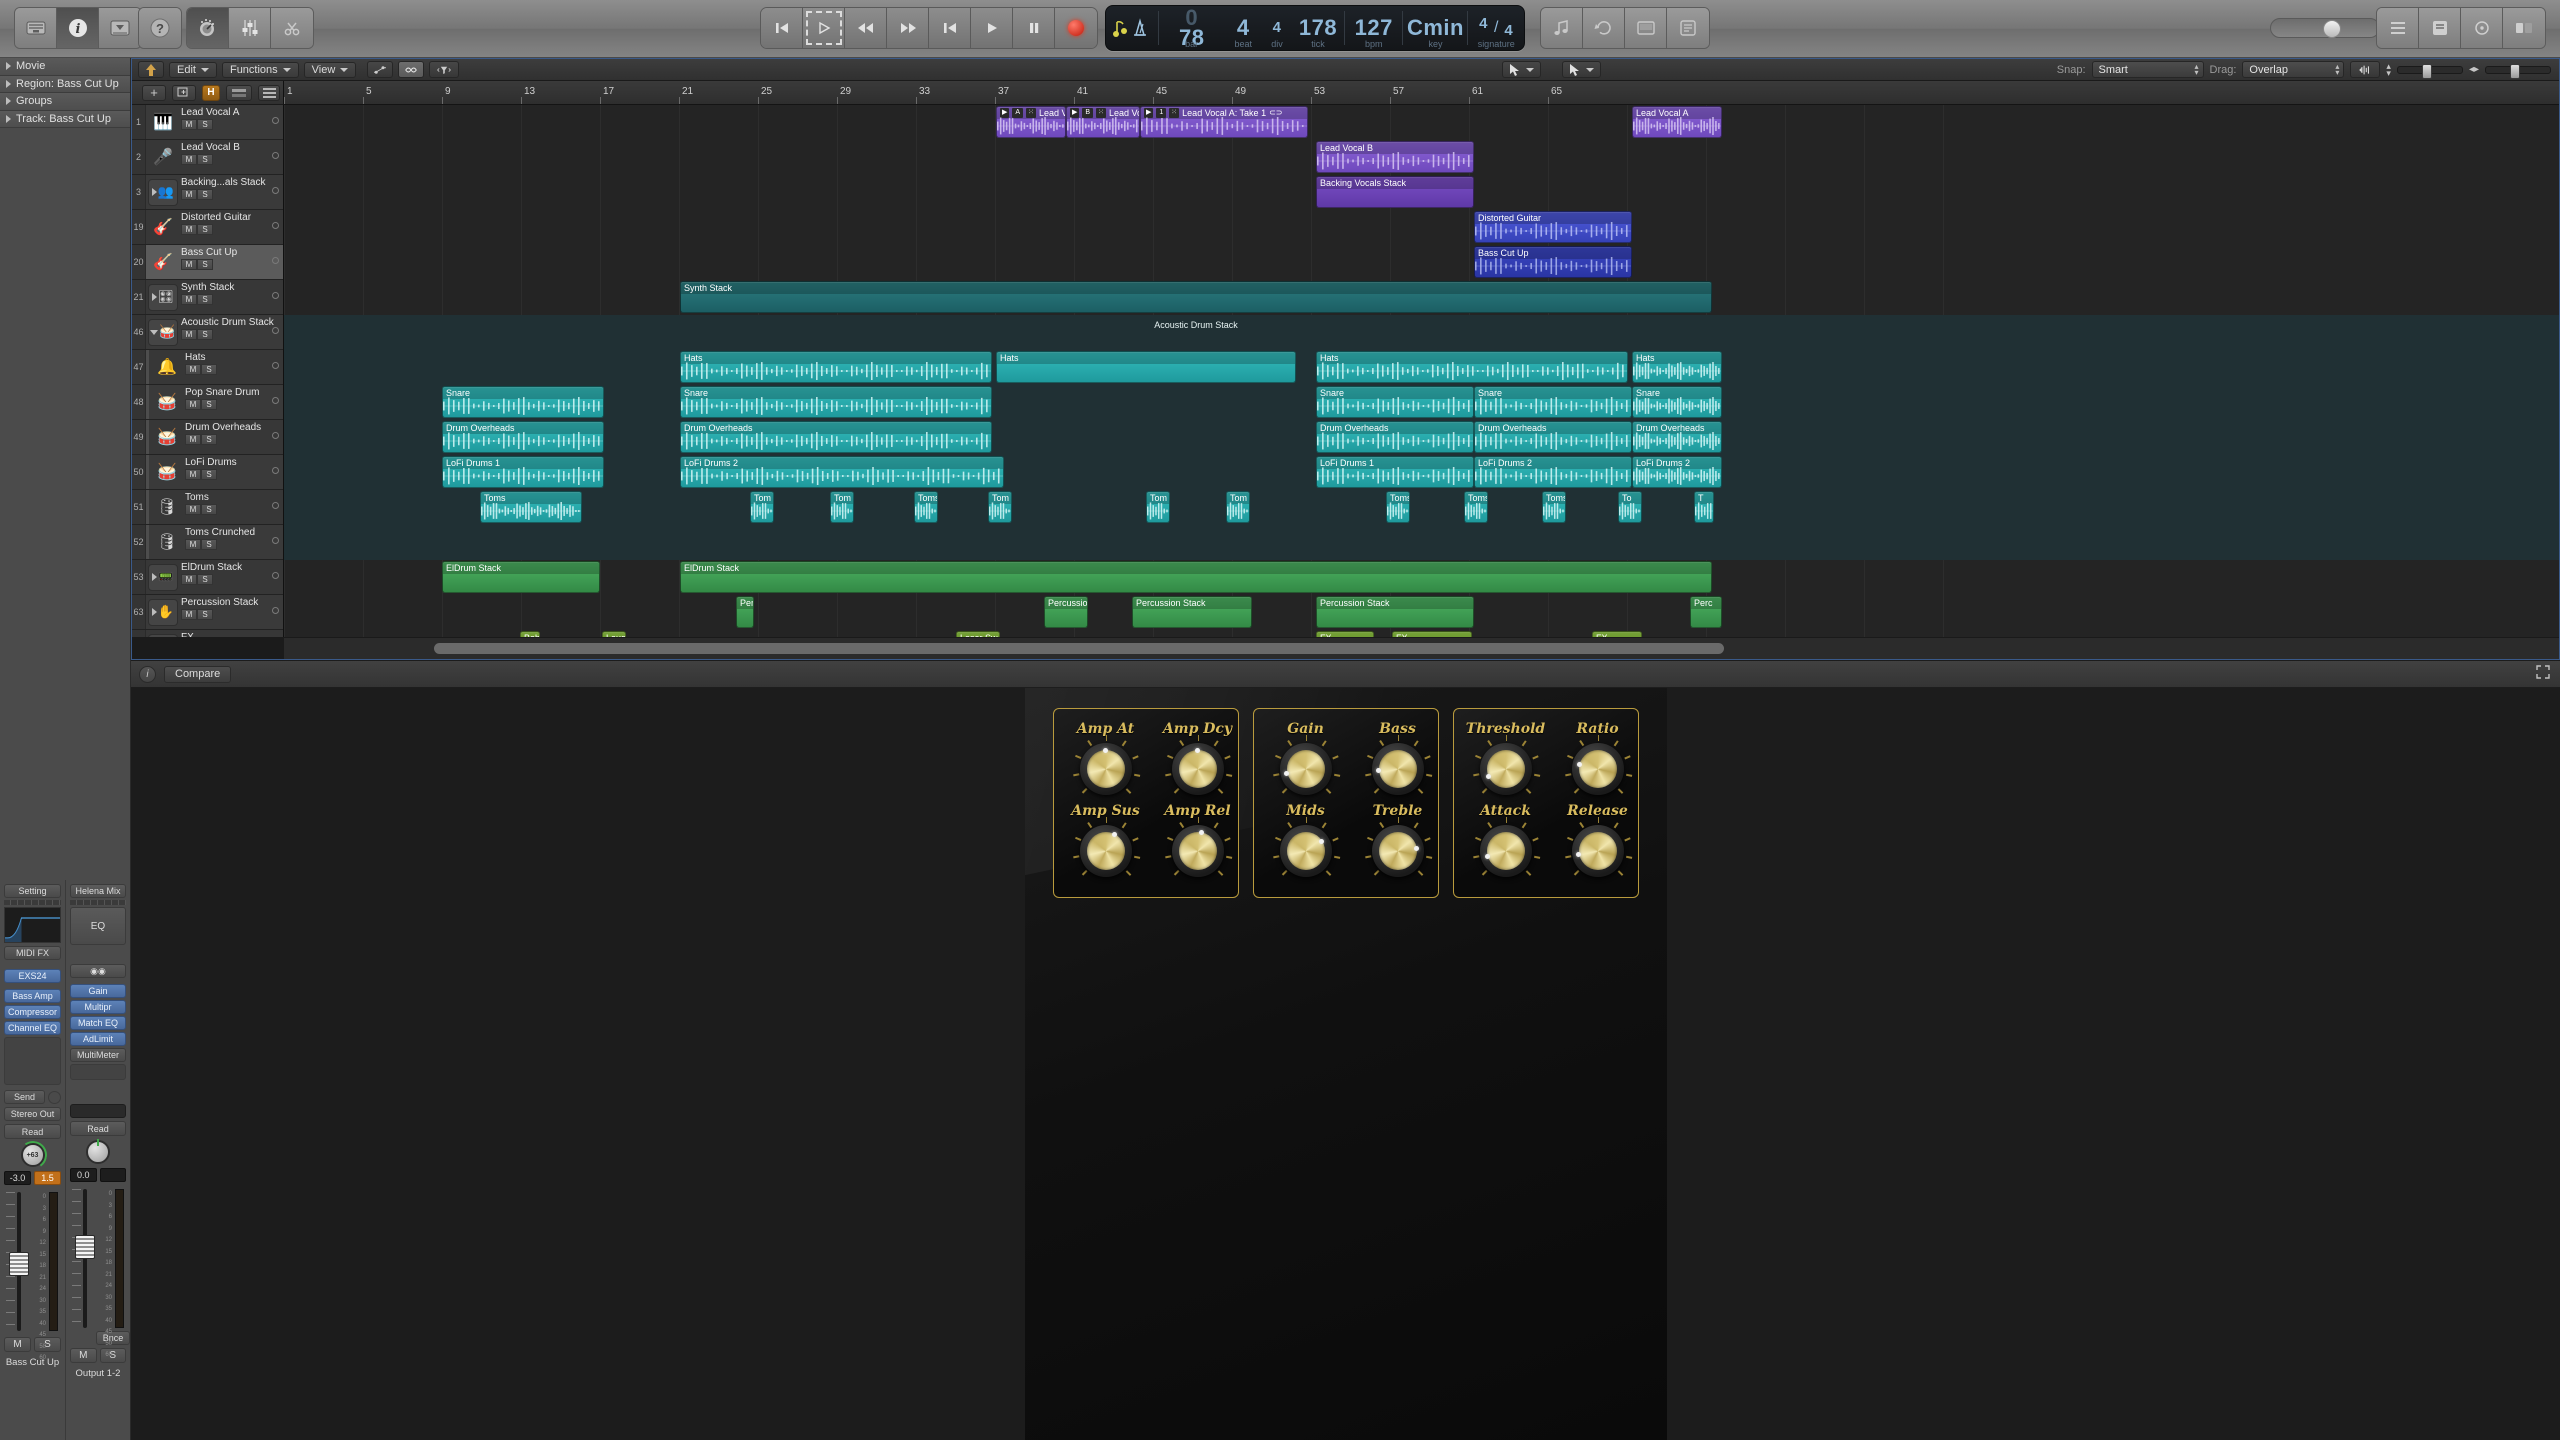 The width and height of the screenshot is (2560, 1440). I want to click on setting-button: Setting, so click(32, 891).